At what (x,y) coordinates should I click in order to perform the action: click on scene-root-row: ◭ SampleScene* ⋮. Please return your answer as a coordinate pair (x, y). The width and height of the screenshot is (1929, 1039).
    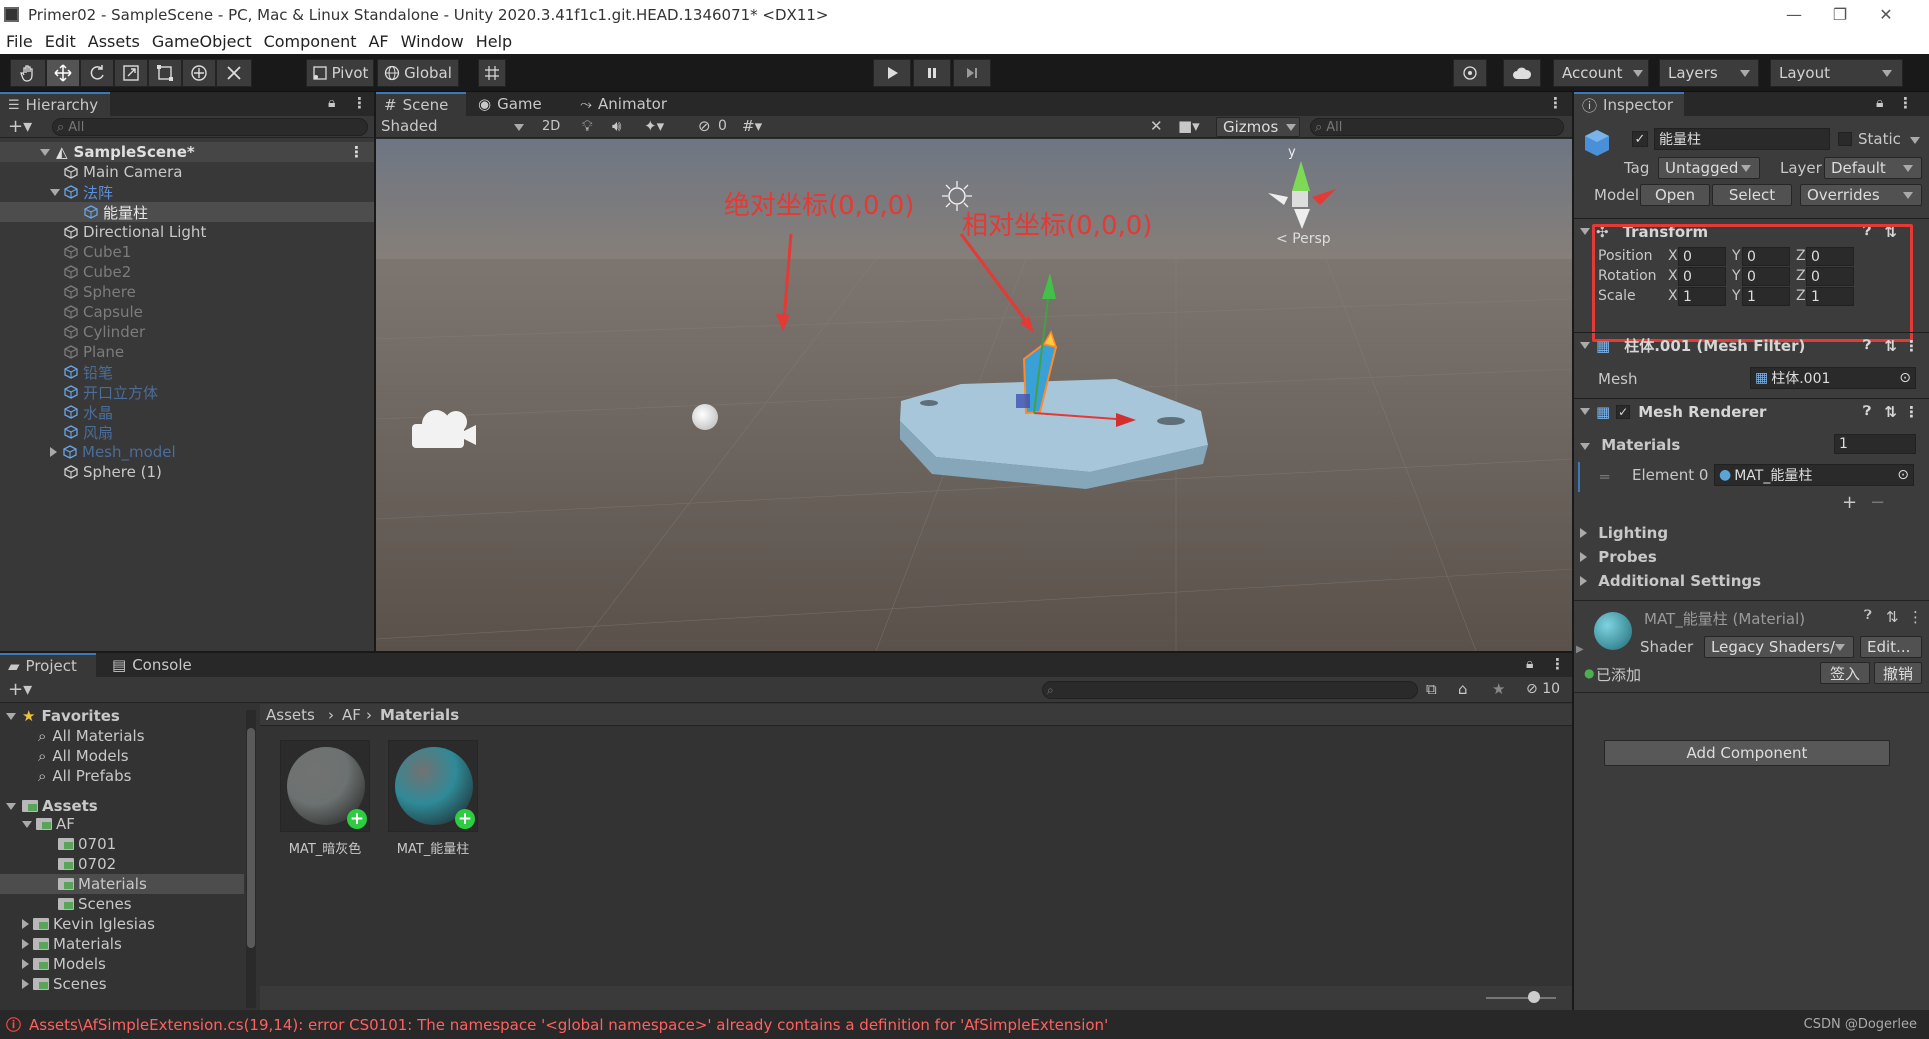
    Looking at the image, I should click on (187, 152).